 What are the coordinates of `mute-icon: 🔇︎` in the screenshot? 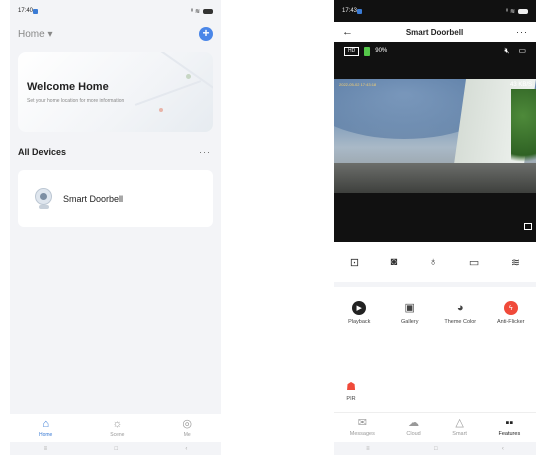 It's located at (506, 51).